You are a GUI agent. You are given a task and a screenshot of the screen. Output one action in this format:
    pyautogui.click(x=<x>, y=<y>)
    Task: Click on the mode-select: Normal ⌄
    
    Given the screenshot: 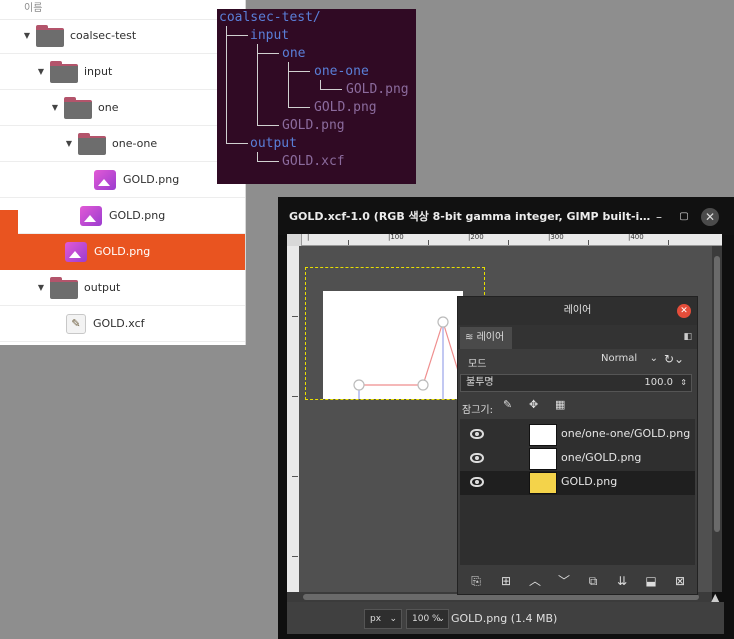 What is the action you would take?
    pyautogui.click(x=627, y=360)
    